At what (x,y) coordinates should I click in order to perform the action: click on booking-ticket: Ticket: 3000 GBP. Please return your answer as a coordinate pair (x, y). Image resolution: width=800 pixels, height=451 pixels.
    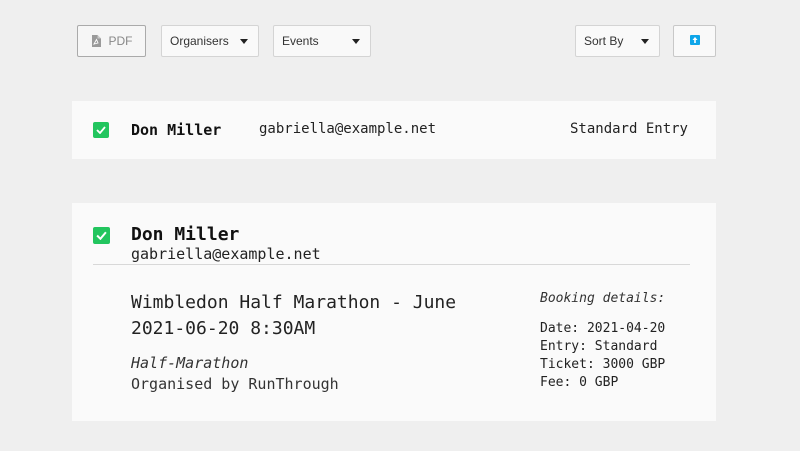
    Looking at the image, I should click on (603, 364).